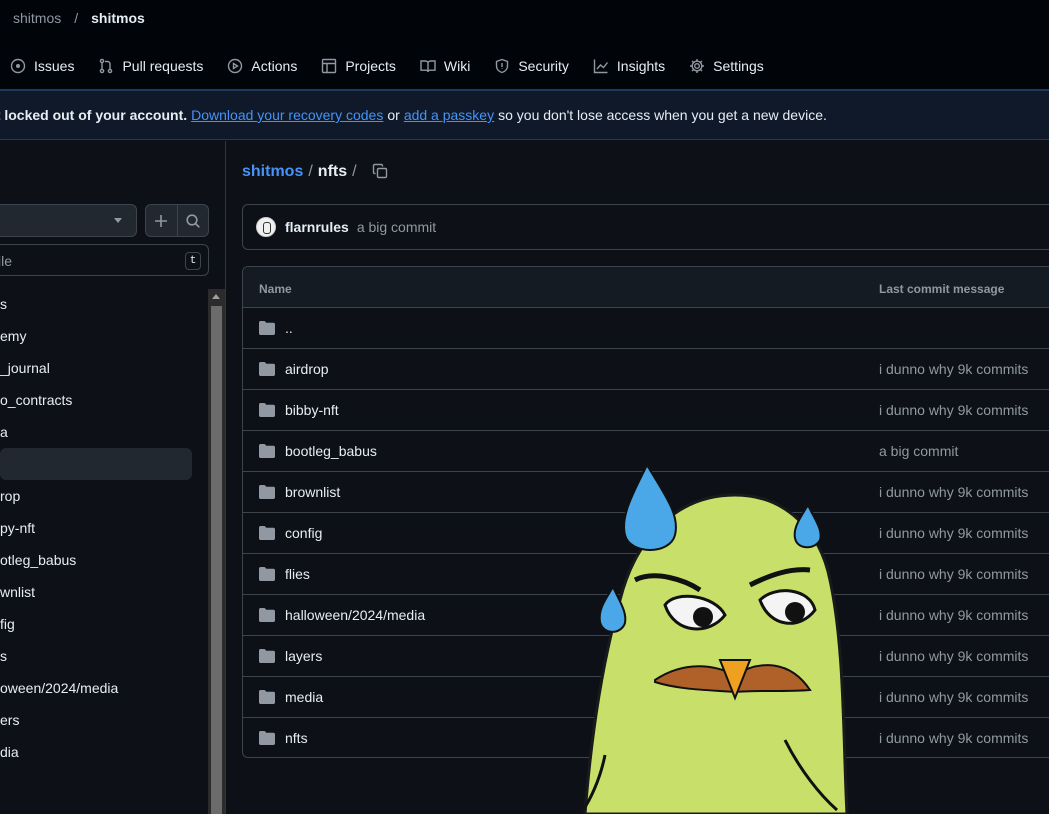  Describe the element at coordinates (216, 560) in the screenshot. I see `scrollbar-thumb` at that location.